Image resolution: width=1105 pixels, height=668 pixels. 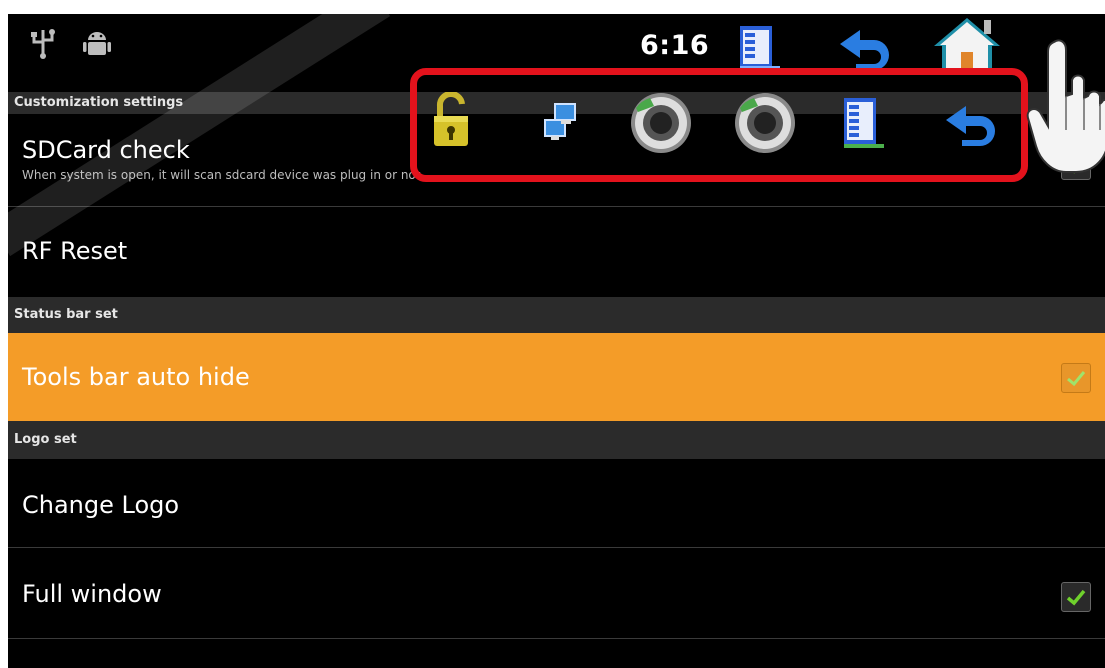 I want to click on setting-title: RF Reset, so click(x=75, y=251).